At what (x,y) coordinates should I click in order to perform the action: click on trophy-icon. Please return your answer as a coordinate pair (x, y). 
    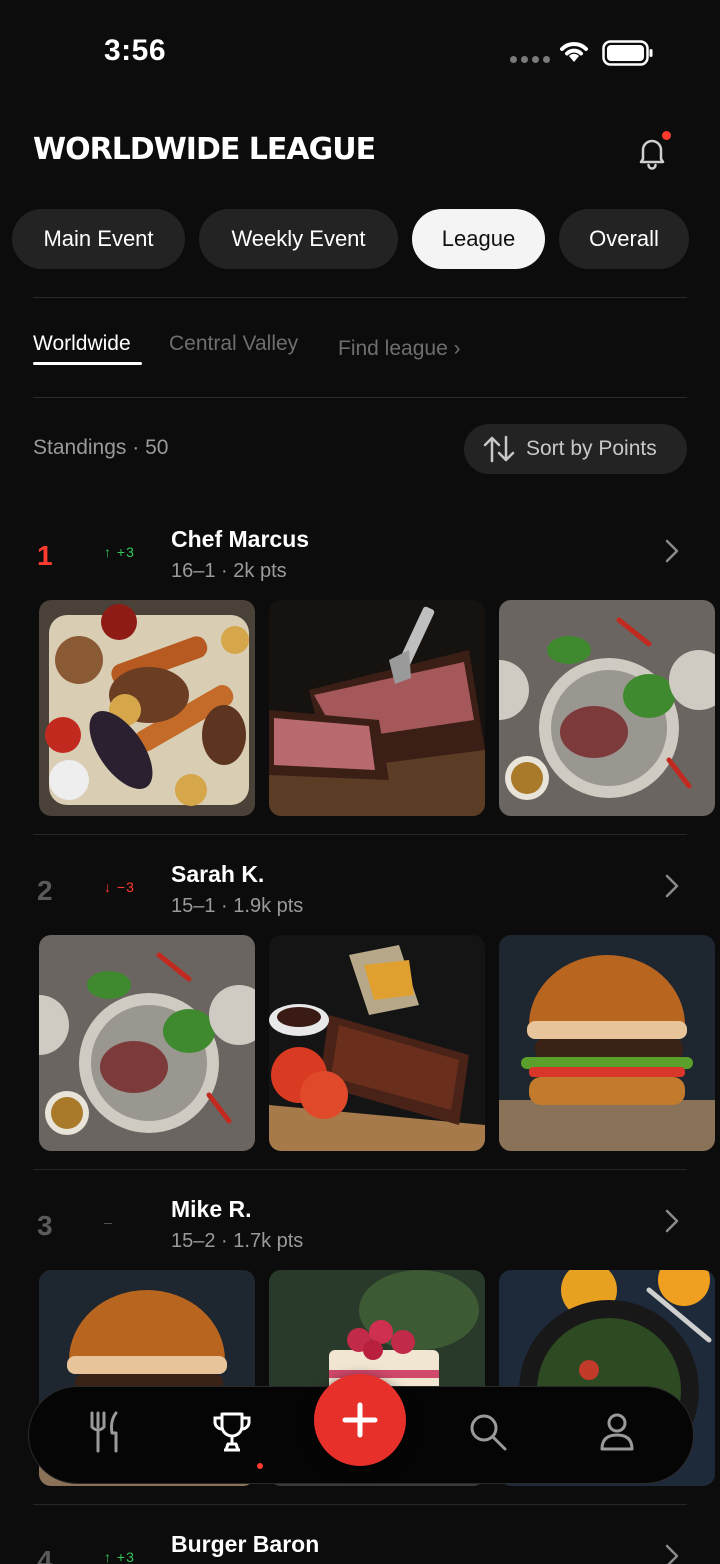
    Looking at the image, I should click on (232, 1432).